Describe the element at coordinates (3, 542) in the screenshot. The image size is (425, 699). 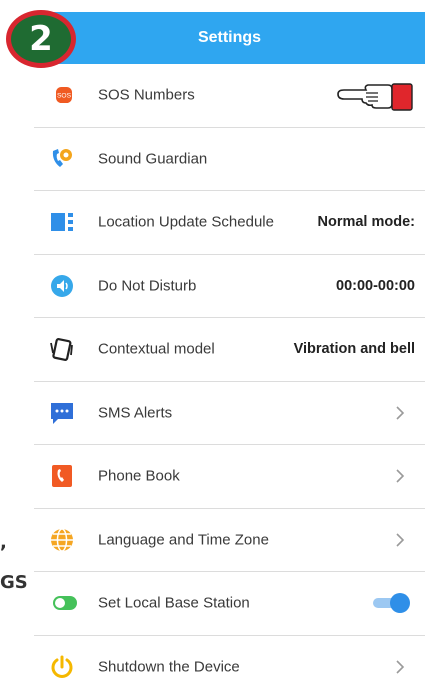
I see `side-text-fragment-1: ,` at that location.